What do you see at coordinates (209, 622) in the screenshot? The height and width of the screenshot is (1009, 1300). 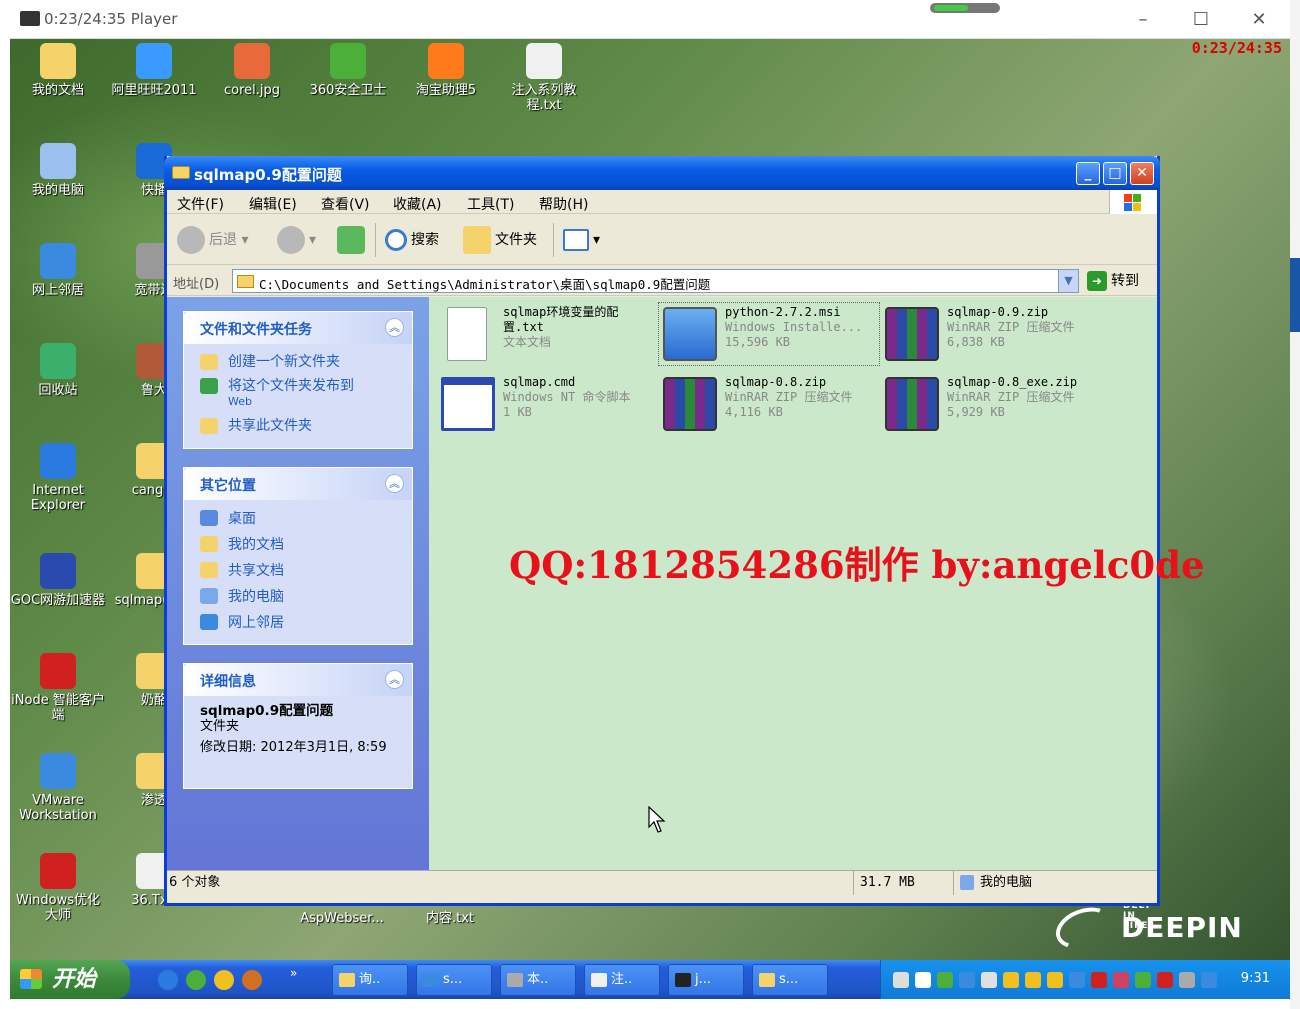 I see `place-4-icon` at bounding box center [209, 622].